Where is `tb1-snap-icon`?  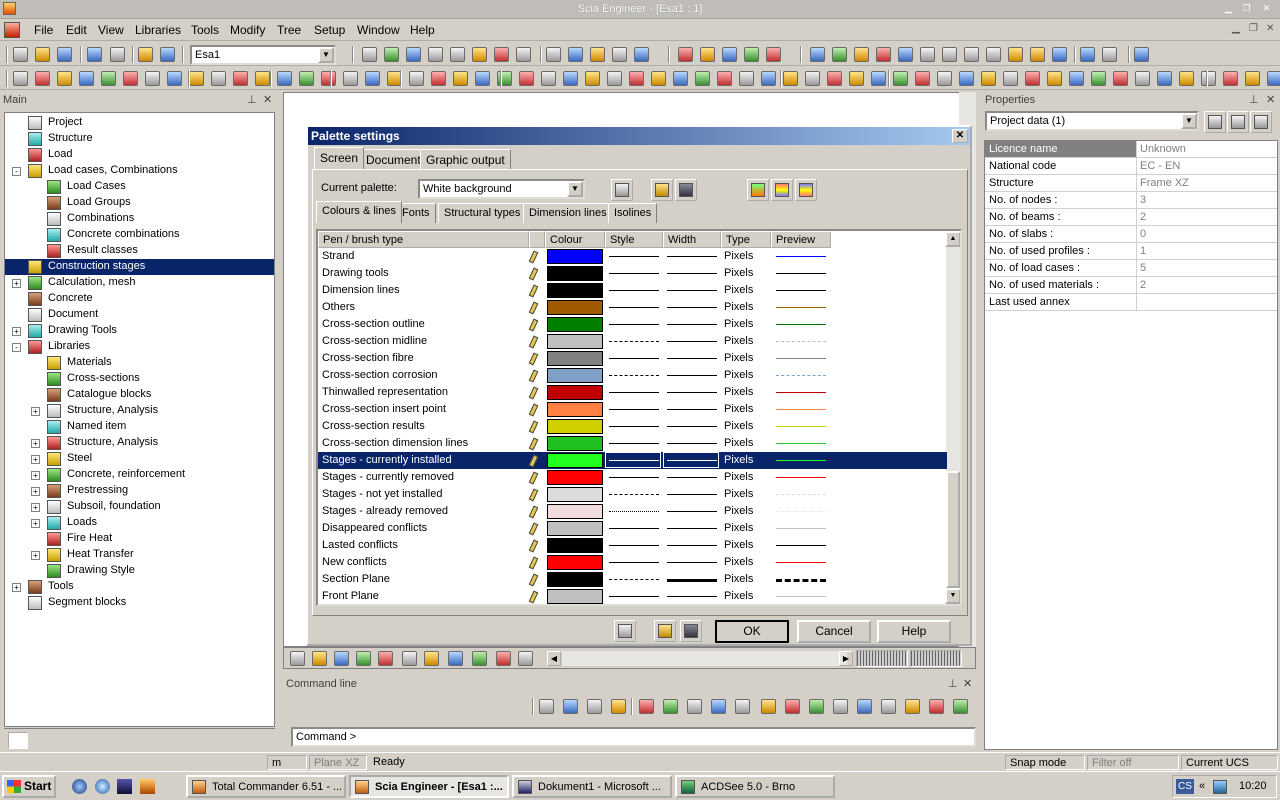 tb1-snap-icon is located at coordinates (729, 54).